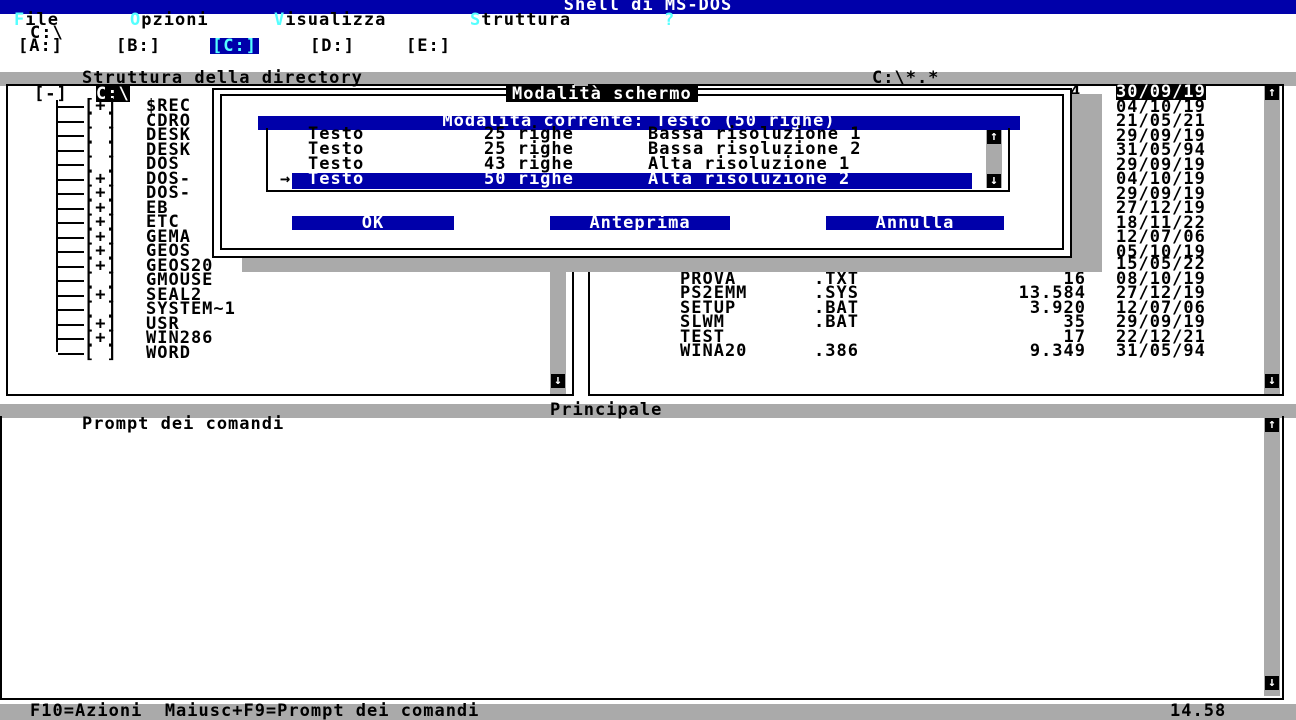  What do you see at coordinates (994, 181) in the screenshot?
I see `mode-list-scroll-down-icon: ↓` at bounding box center [994, 181].